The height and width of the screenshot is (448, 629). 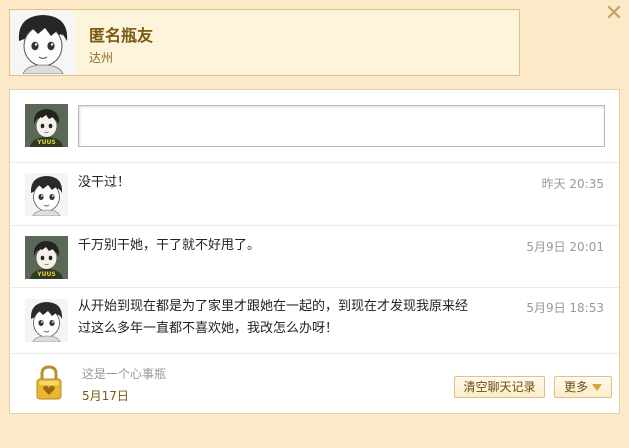 What do you see at coordinates (121, 35) in the screenshot?
I see `contact-name: 匿名瓶友` at bounding box center [121, 35].